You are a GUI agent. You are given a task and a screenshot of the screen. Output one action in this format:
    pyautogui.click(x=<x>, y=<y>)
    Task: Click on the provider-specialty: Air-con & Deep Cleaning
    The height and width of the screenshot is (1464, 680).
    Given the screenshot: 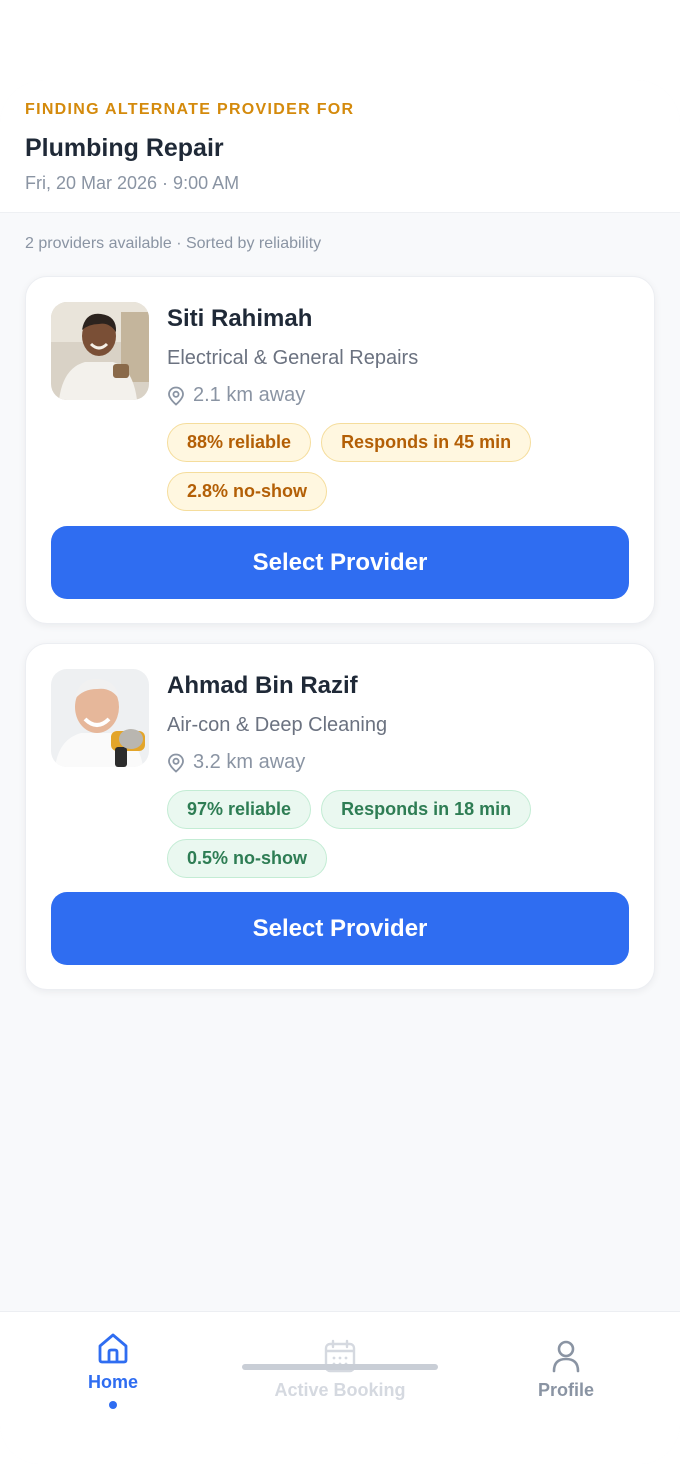 What is the action you would take?
    pyautogui.click(x=277, y=725)
    